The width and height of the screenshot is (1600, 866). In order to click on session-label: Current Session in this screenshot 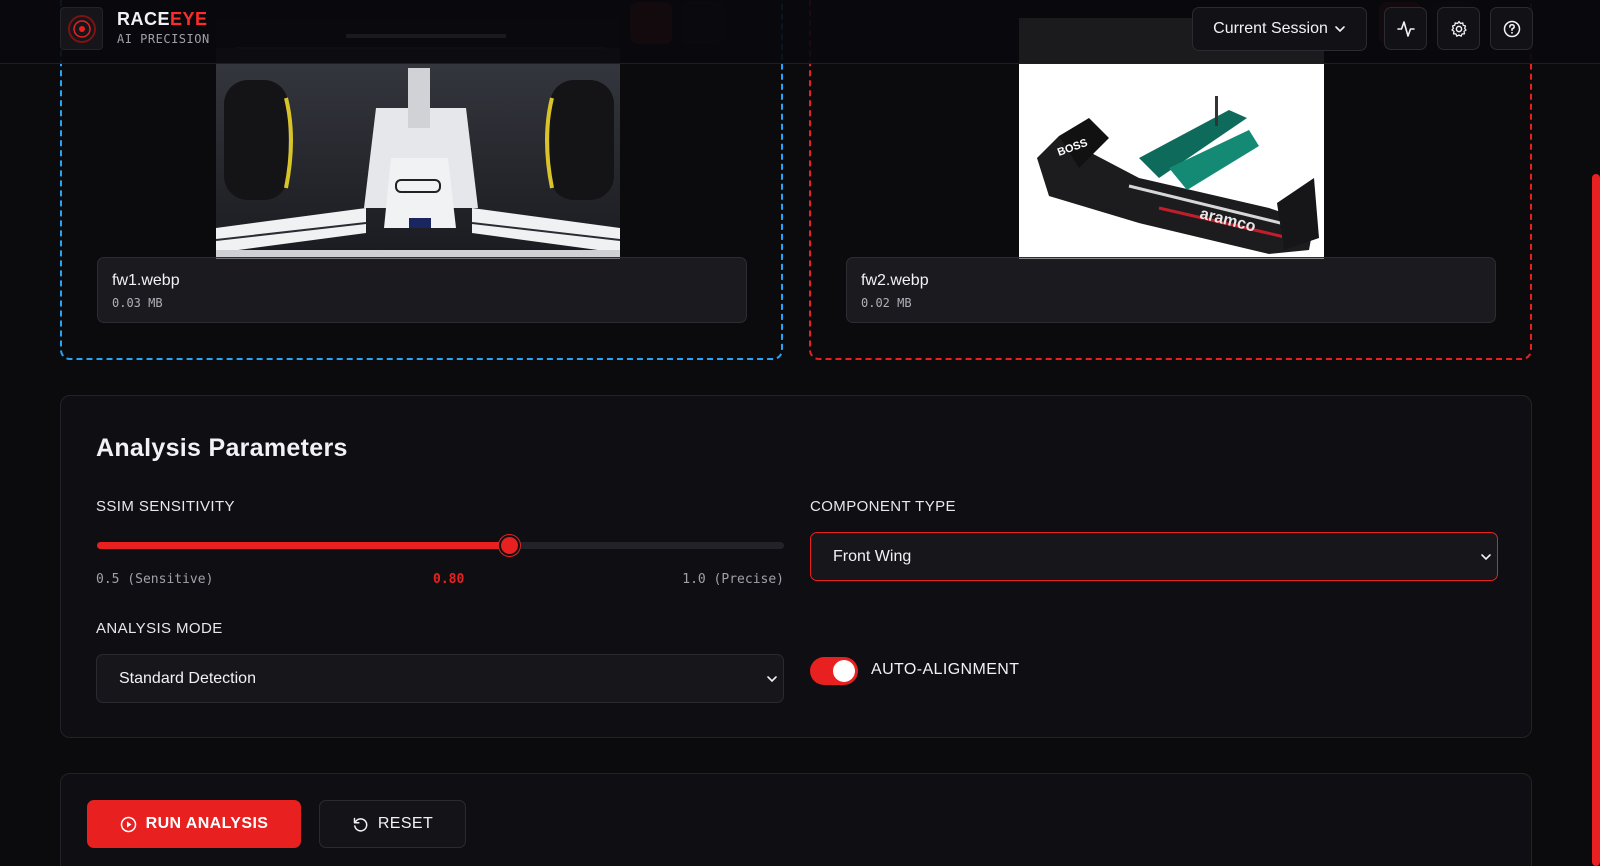, I will do `click(1270, 28)`.